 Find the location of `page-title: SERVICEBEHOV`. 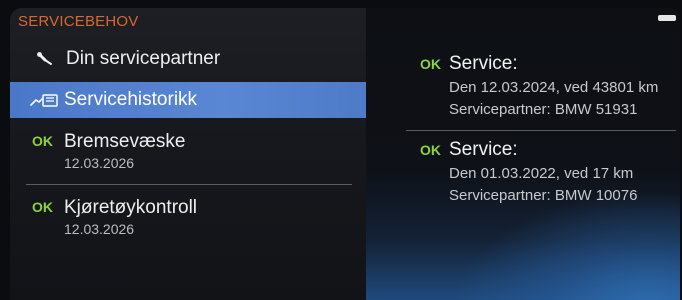

page-title: SERVICEBEHOV is located at coordinates (78, 21).